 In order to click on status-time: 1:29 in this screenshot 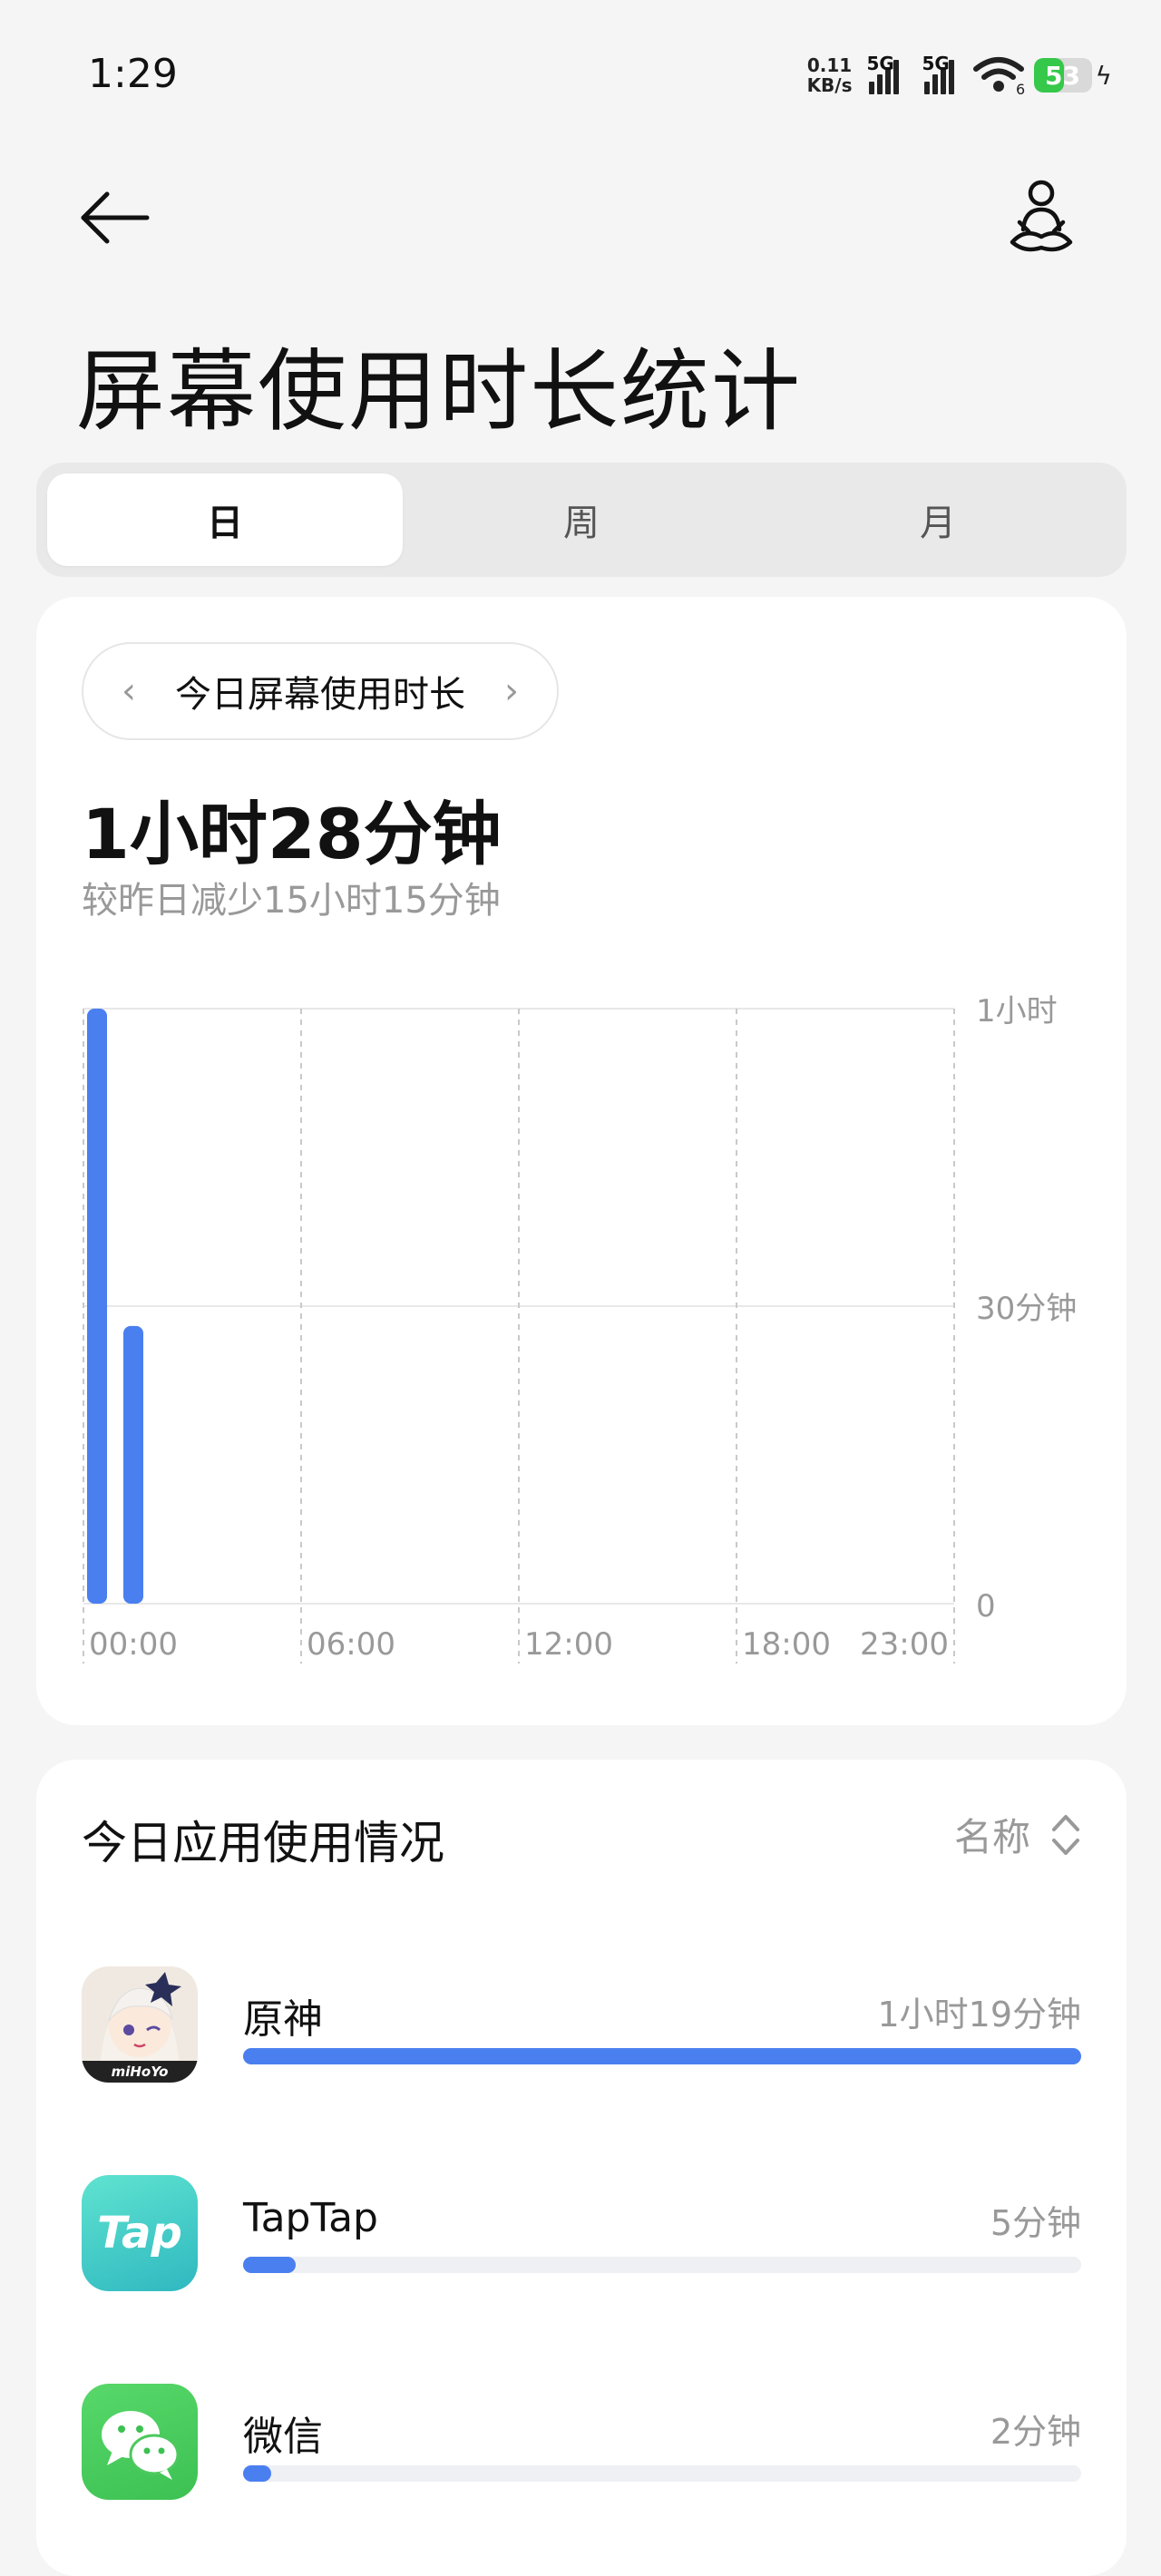, I will do `click(133, 74)`.